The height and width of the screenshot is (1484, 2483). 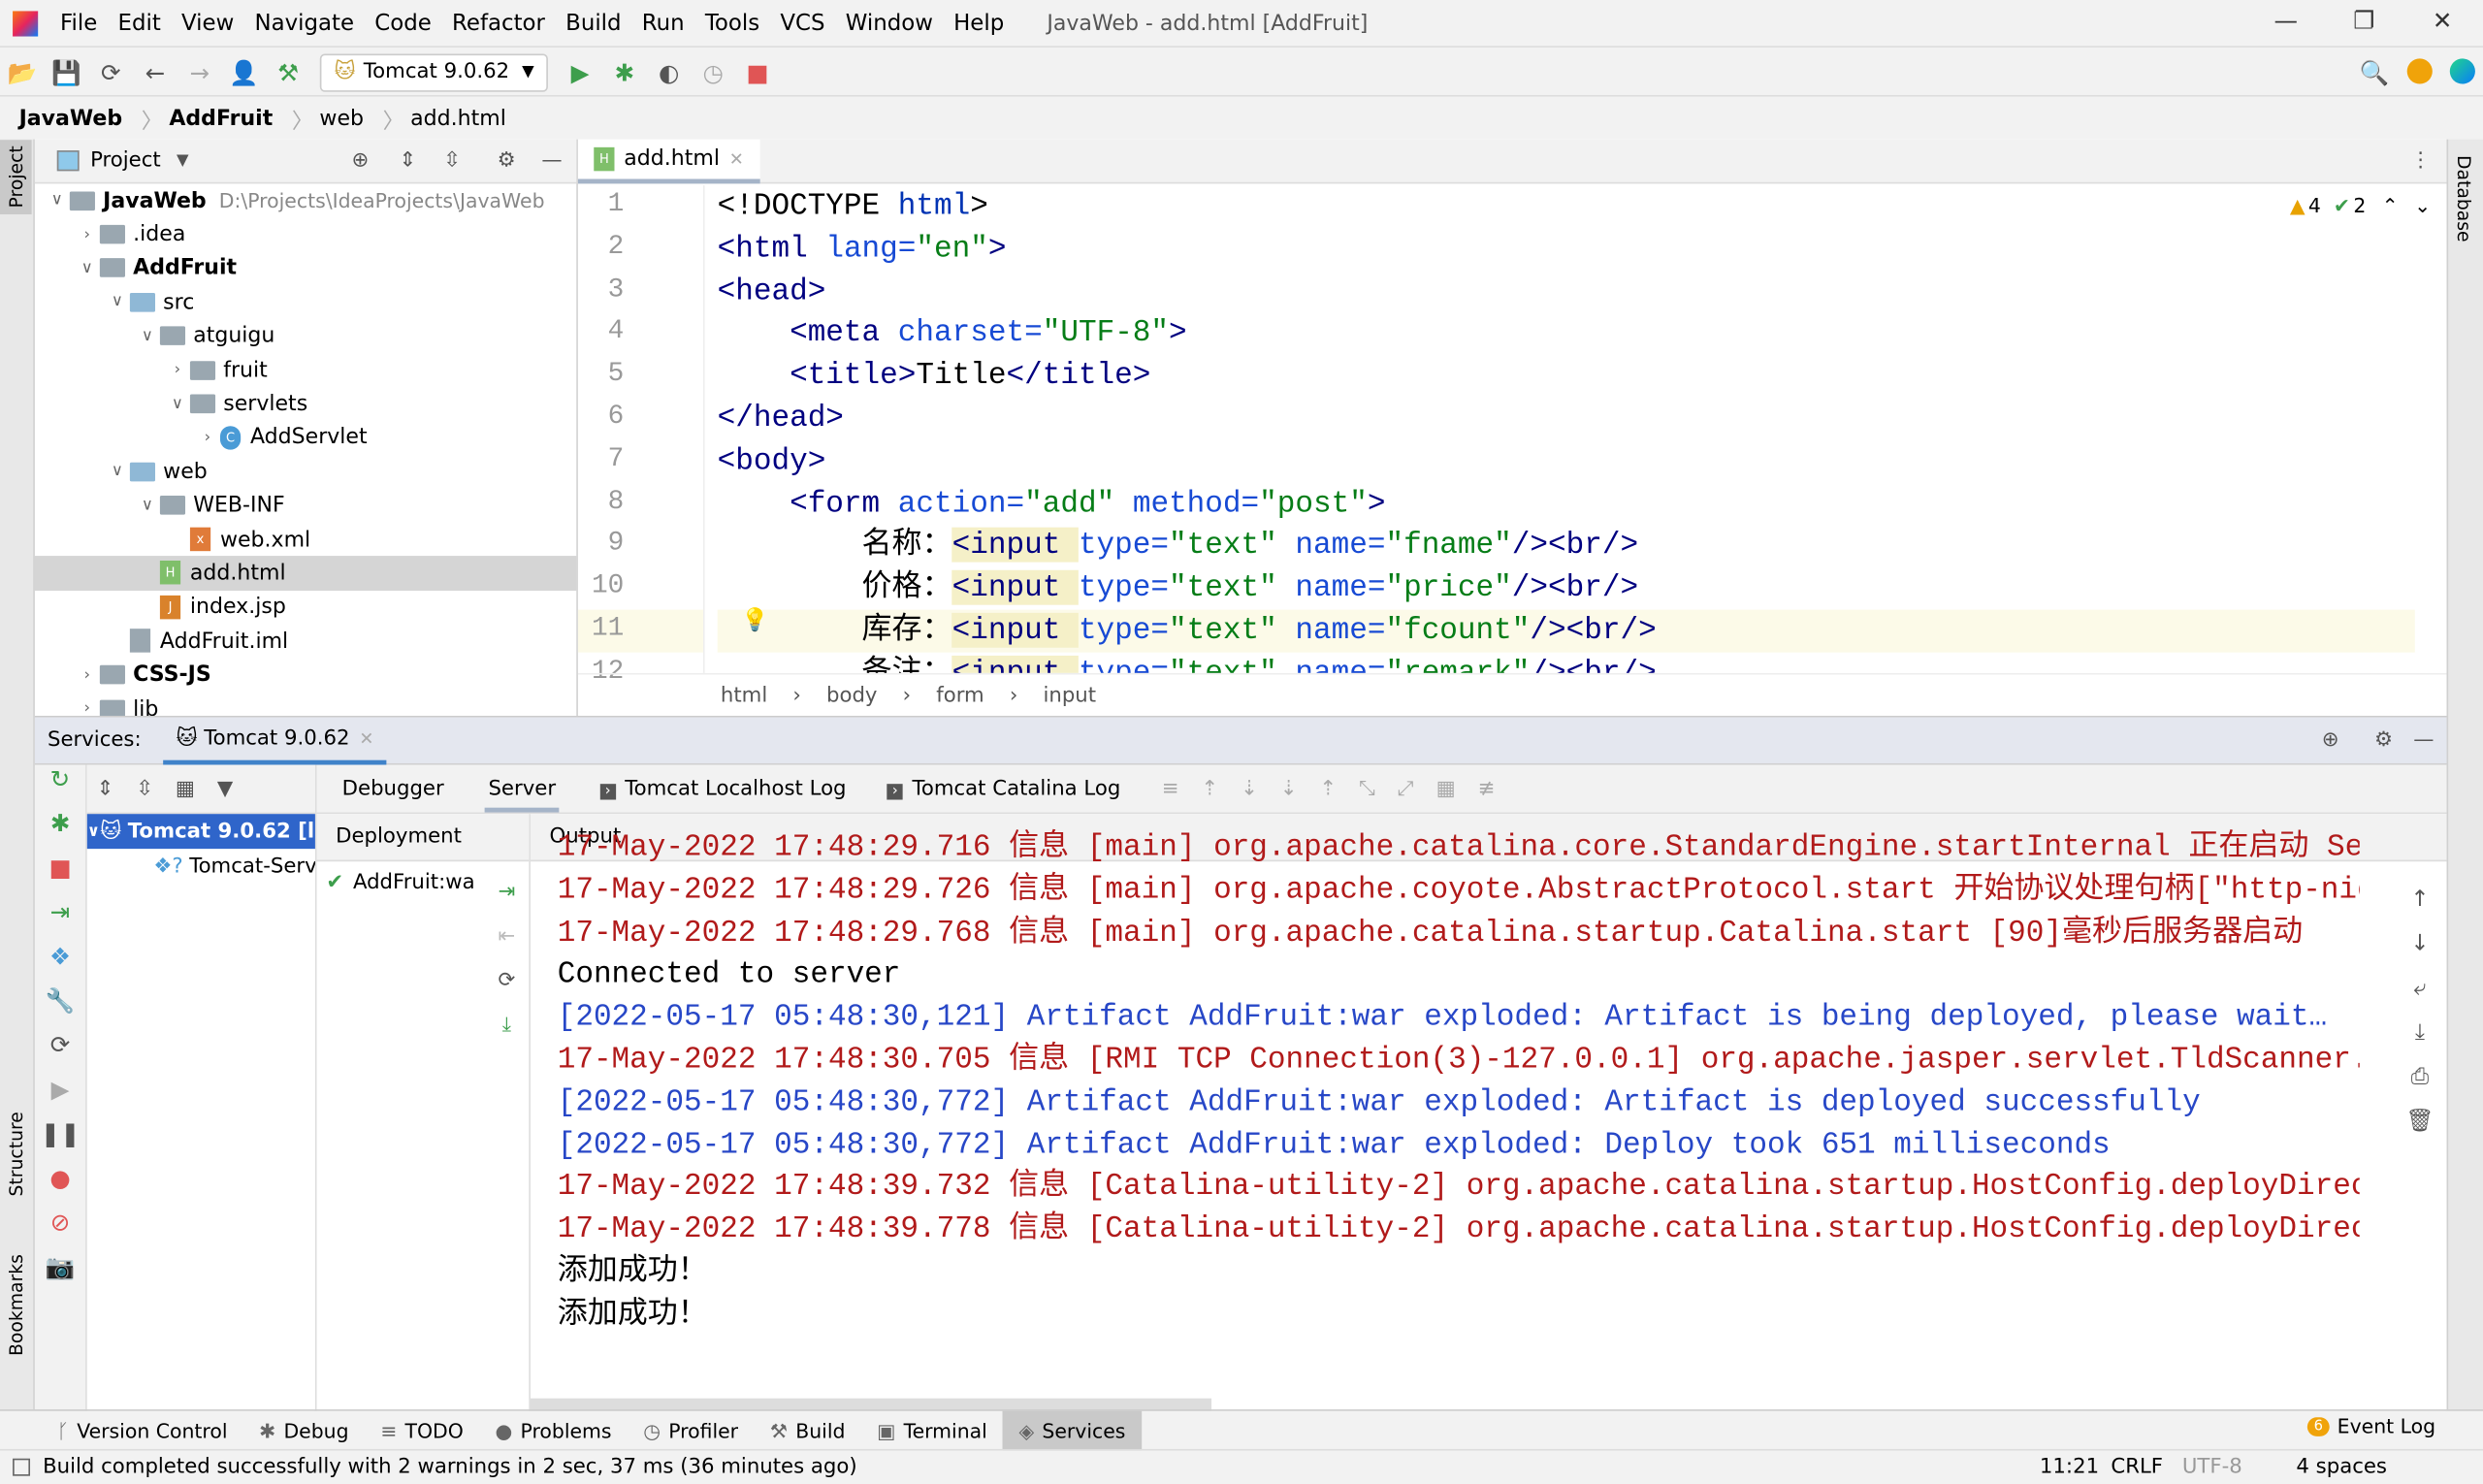 What do you see at coordinates (342, 118) in the screenshot?
I see `crumb-folder: web` at bounding box center [342, 118].